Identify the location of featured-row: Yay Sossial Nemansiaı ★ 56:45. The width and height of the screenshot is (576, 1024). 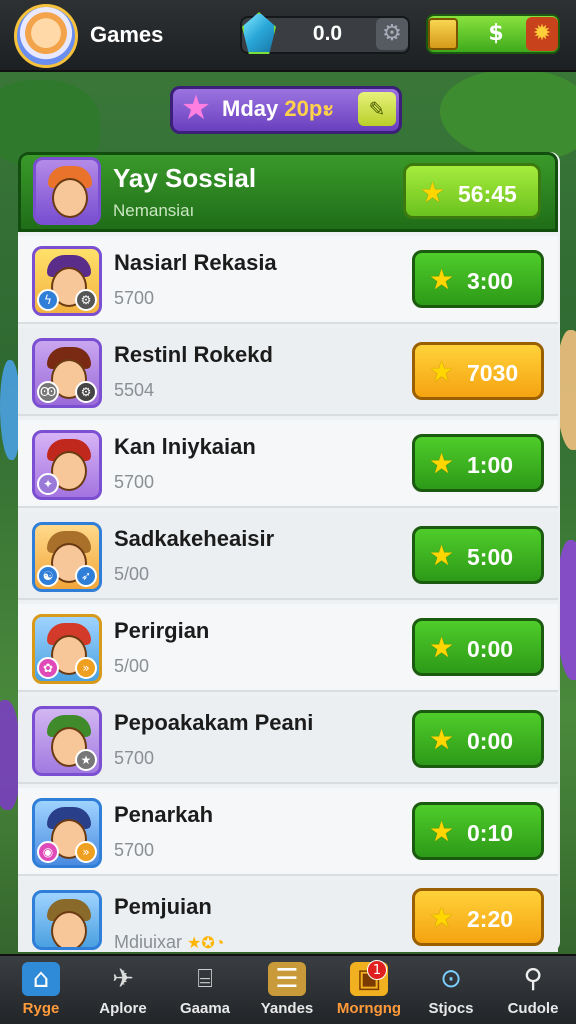
(288, 192).